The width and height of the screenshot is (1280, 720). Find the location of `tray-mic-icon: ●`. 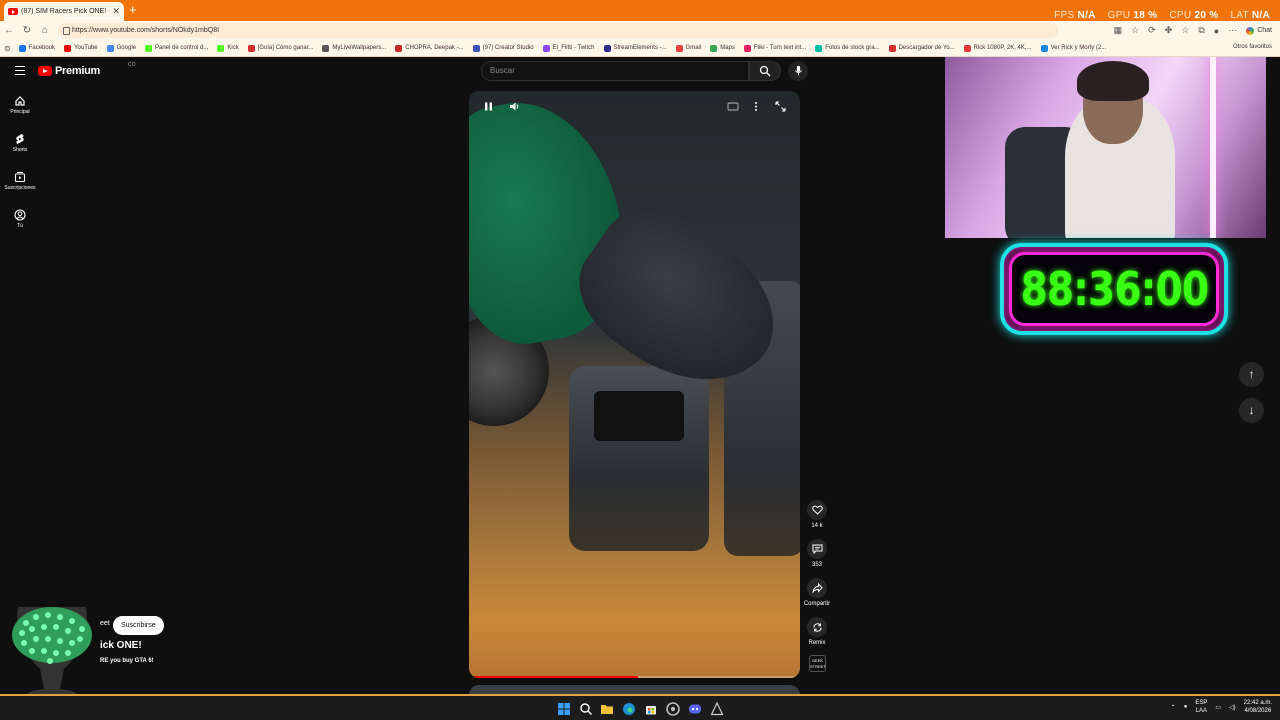

tray-mic-icon: ● is located at coordinates (1186, 707).